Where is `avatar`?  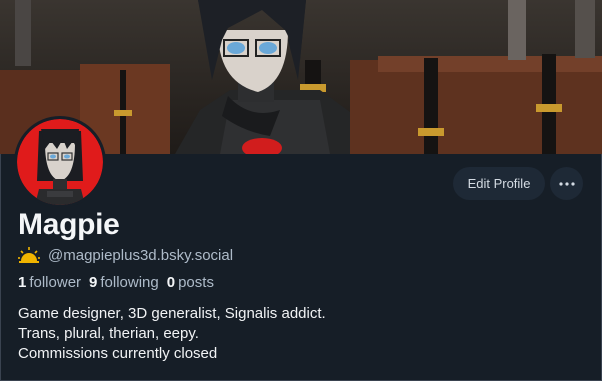
avatar is located at coordinates (60, 162).